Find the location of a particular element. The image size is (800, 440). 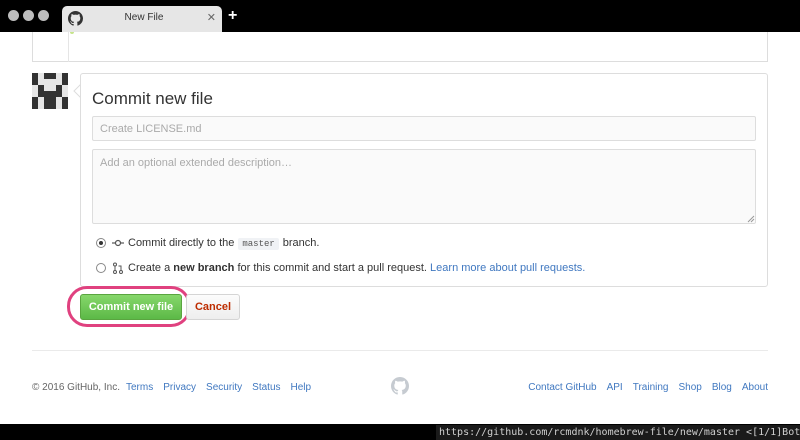

cancel-button: Cancel is located at coordinates (213, 307).